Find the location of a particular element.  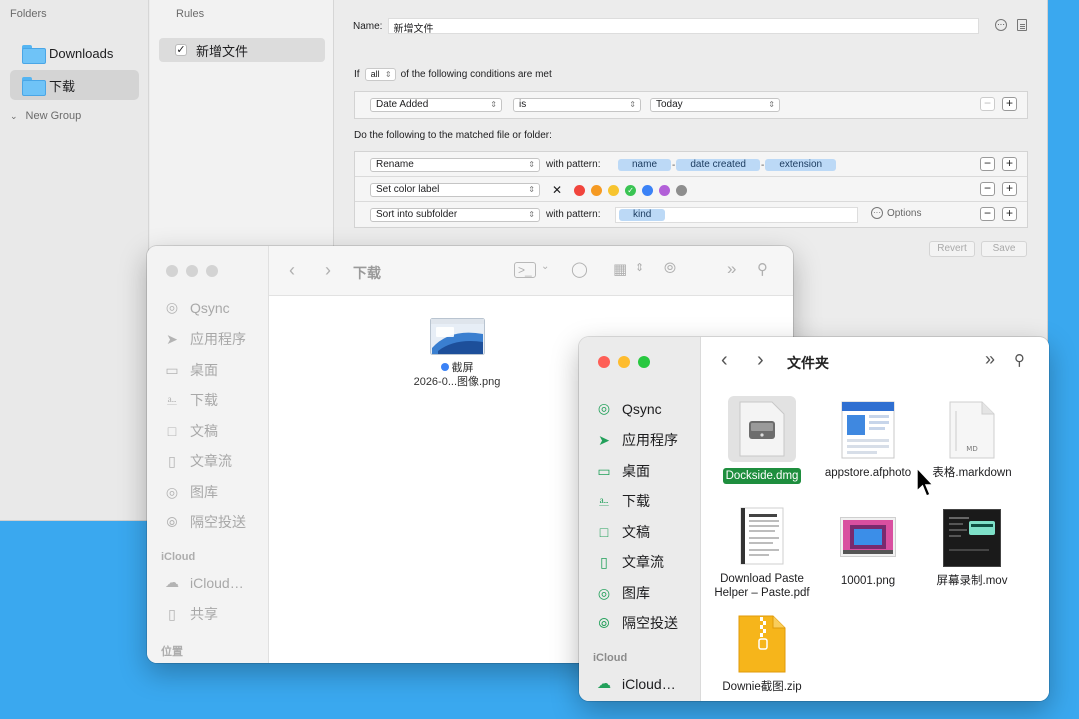

new-group-button: ⌄ New Group is located at coordinates (45, 116).